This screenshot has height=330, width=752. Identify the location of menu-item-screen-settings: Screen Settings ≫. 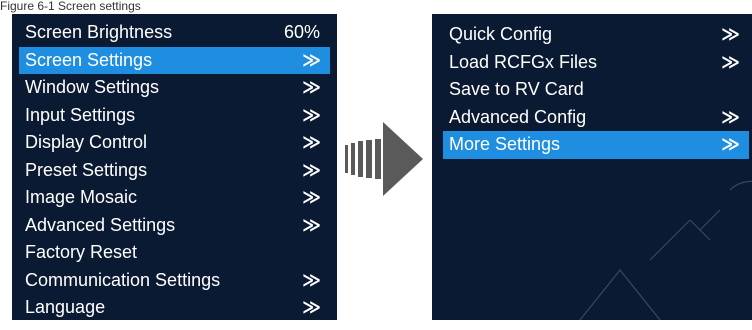
(174, 60).